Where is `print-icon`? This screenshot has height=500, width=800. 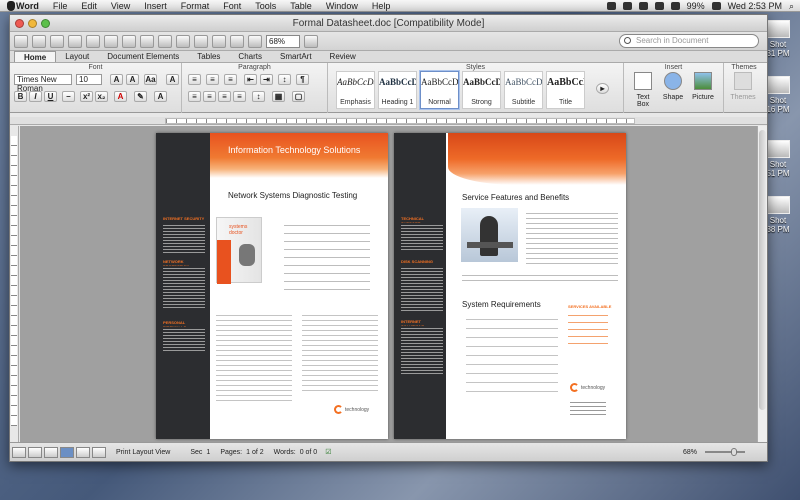
print-icon is located at coordinates (93, 41).